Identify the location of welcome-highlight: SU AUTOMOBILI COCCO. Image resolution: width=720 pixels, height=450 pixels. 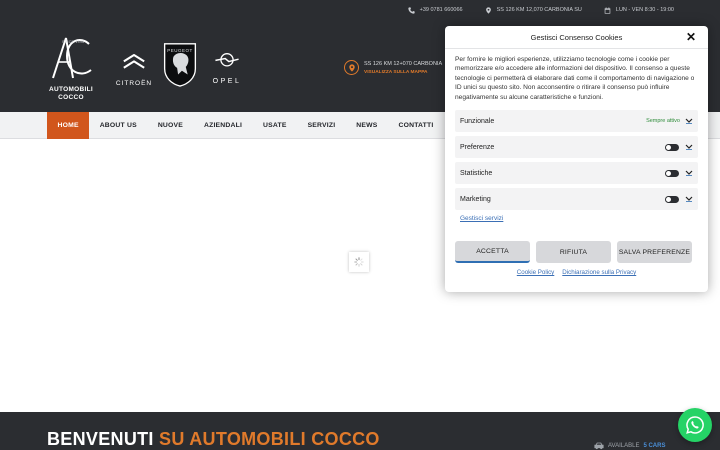
(269, 439).